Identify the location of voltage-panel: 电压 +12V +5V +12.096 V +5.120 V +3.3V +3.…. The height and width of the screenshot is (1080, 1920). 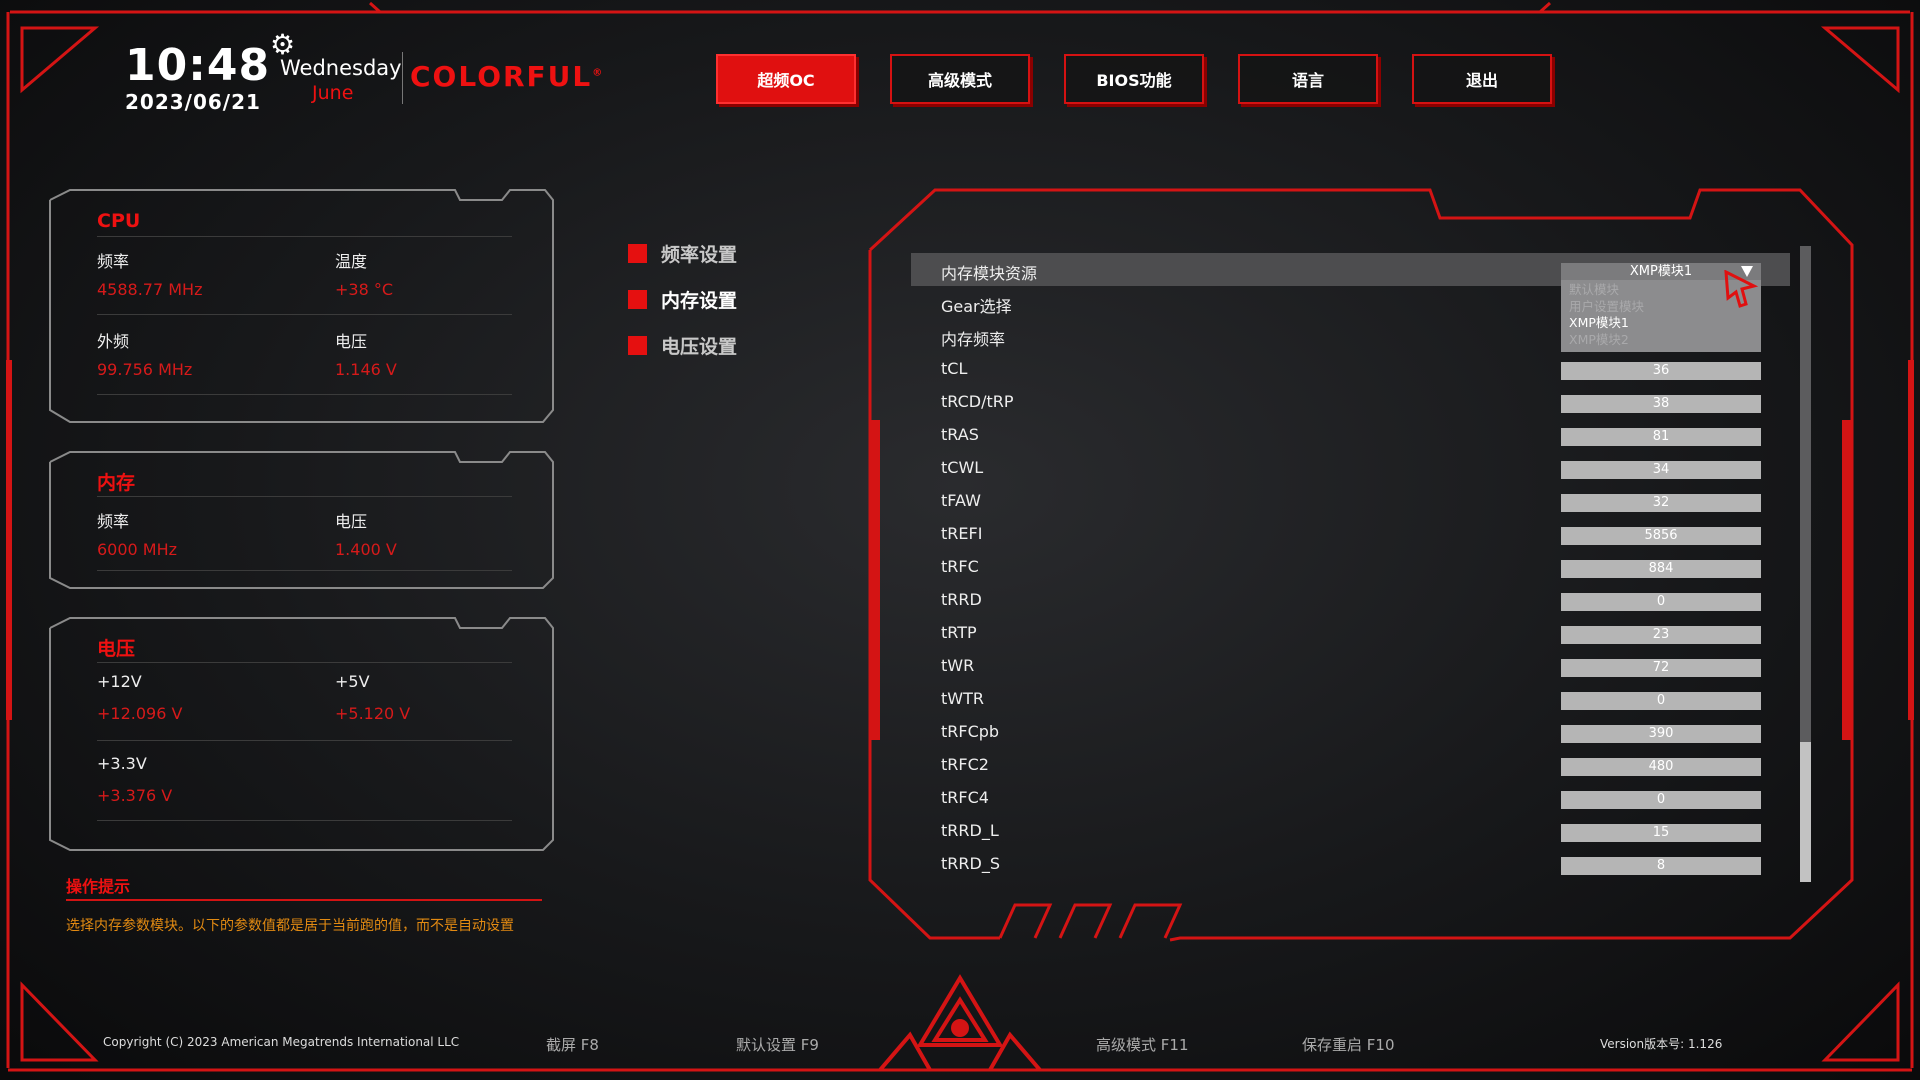
(302, 734).